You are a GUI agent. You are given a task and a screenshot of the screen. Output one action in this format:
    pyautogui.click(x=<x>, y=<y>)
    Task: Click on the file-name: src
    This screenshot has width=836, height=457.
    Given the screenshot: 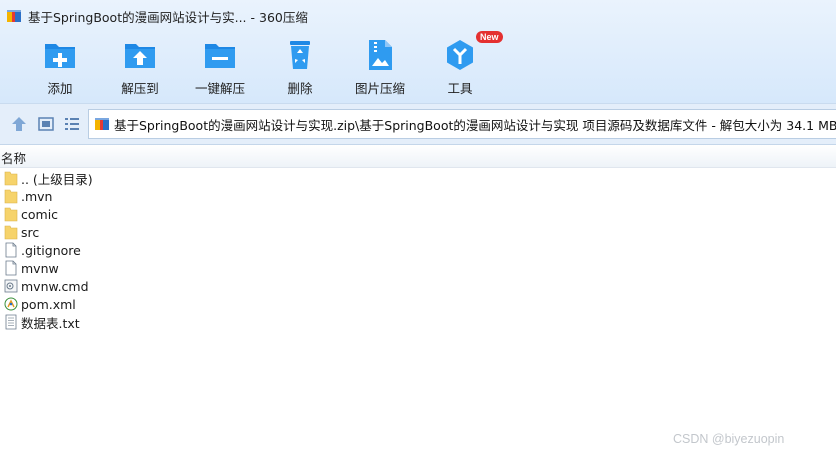 What is the action you would take?
    pyautogui.click(x=30, y=232)
    